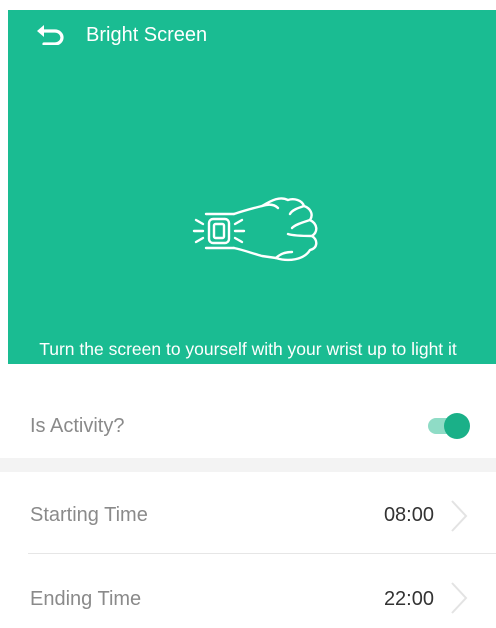  I want to click on ending-time-value: 22:00, so click(408, 599).